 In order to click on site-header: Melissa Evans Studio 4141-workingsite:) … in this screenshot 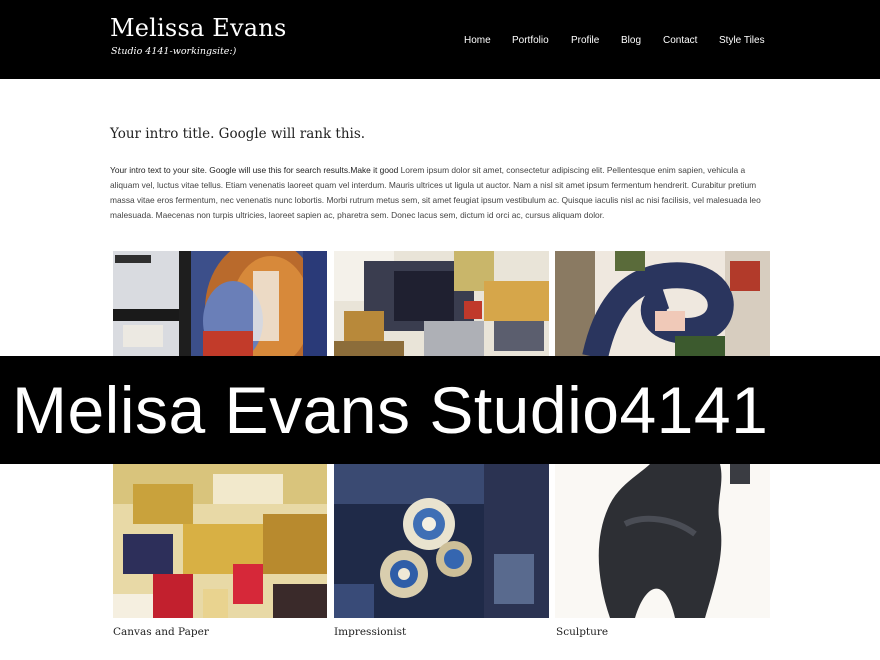, I will do `click(440, 39)`.